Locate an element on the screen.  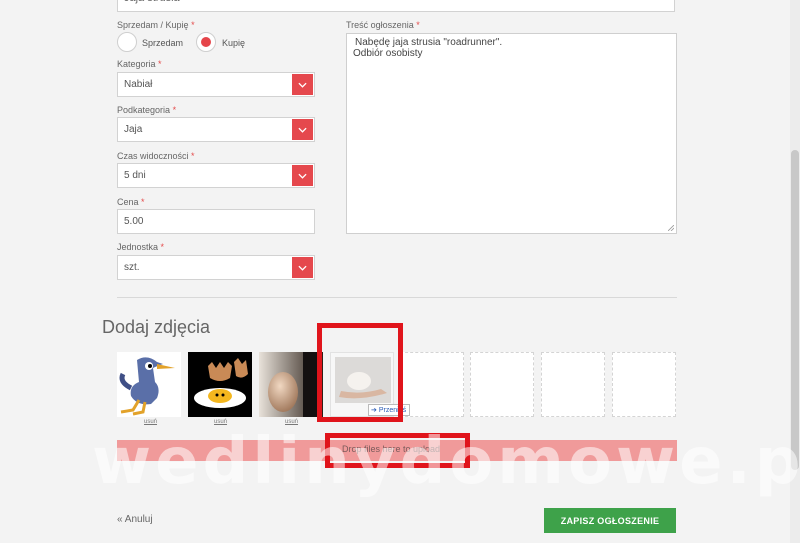
content-line-1: Nabędę jaja strusia "roadrunner". is located at coordinates (429, 42).